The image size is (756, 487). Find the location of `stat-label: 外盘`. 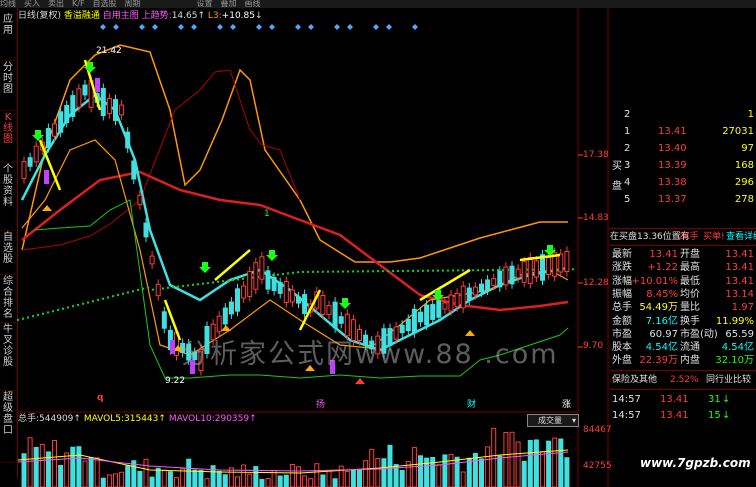

stat-label: 外盘 is located at coordinates (622, 361).